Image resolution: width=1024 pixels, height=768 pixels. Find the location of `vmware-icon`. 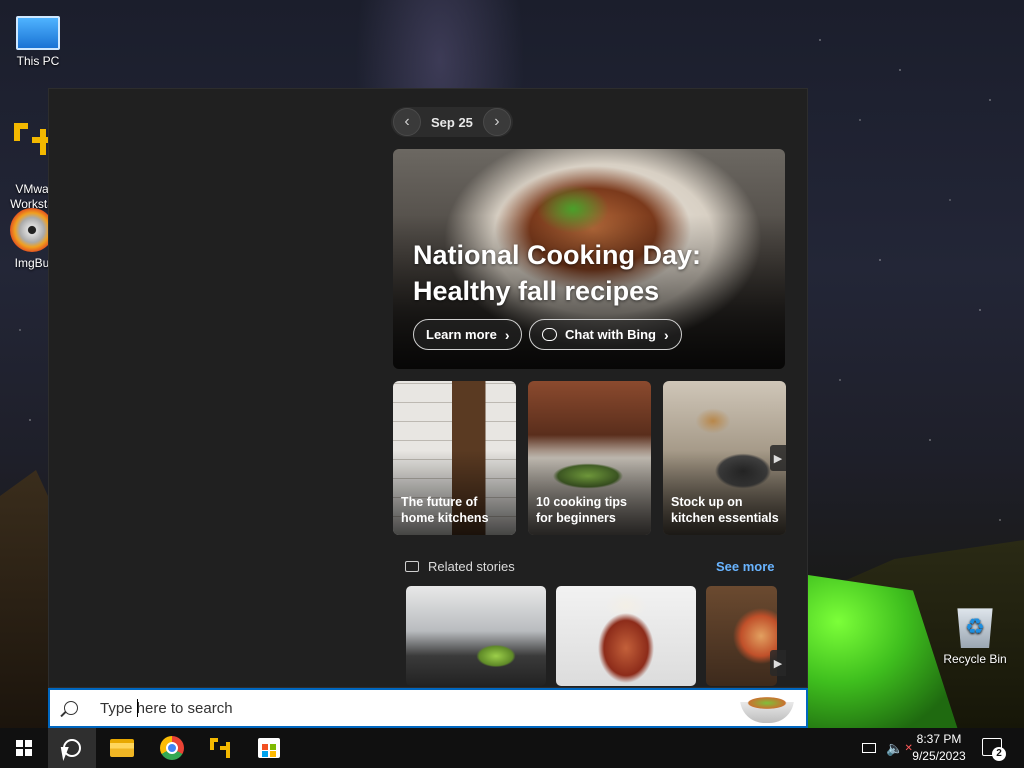

vmware-icon is located at coordinates (220, 748).